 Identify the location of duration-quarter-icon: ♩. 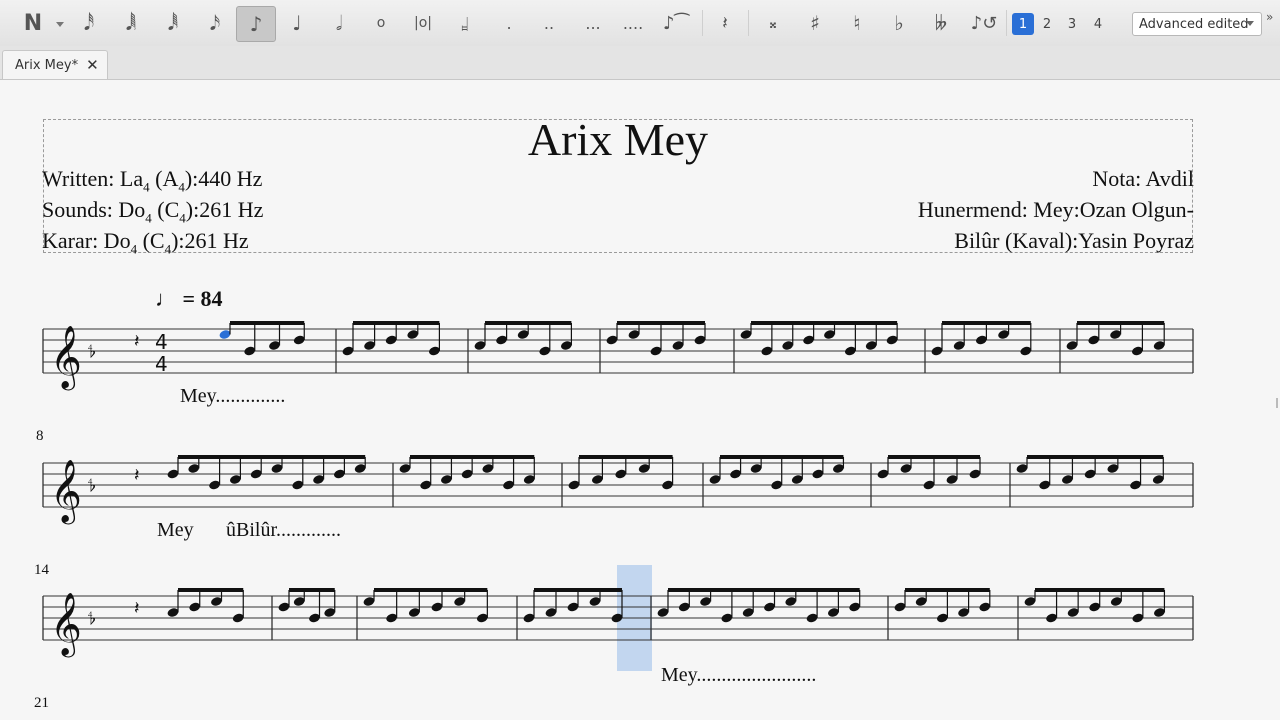
(297, 23).